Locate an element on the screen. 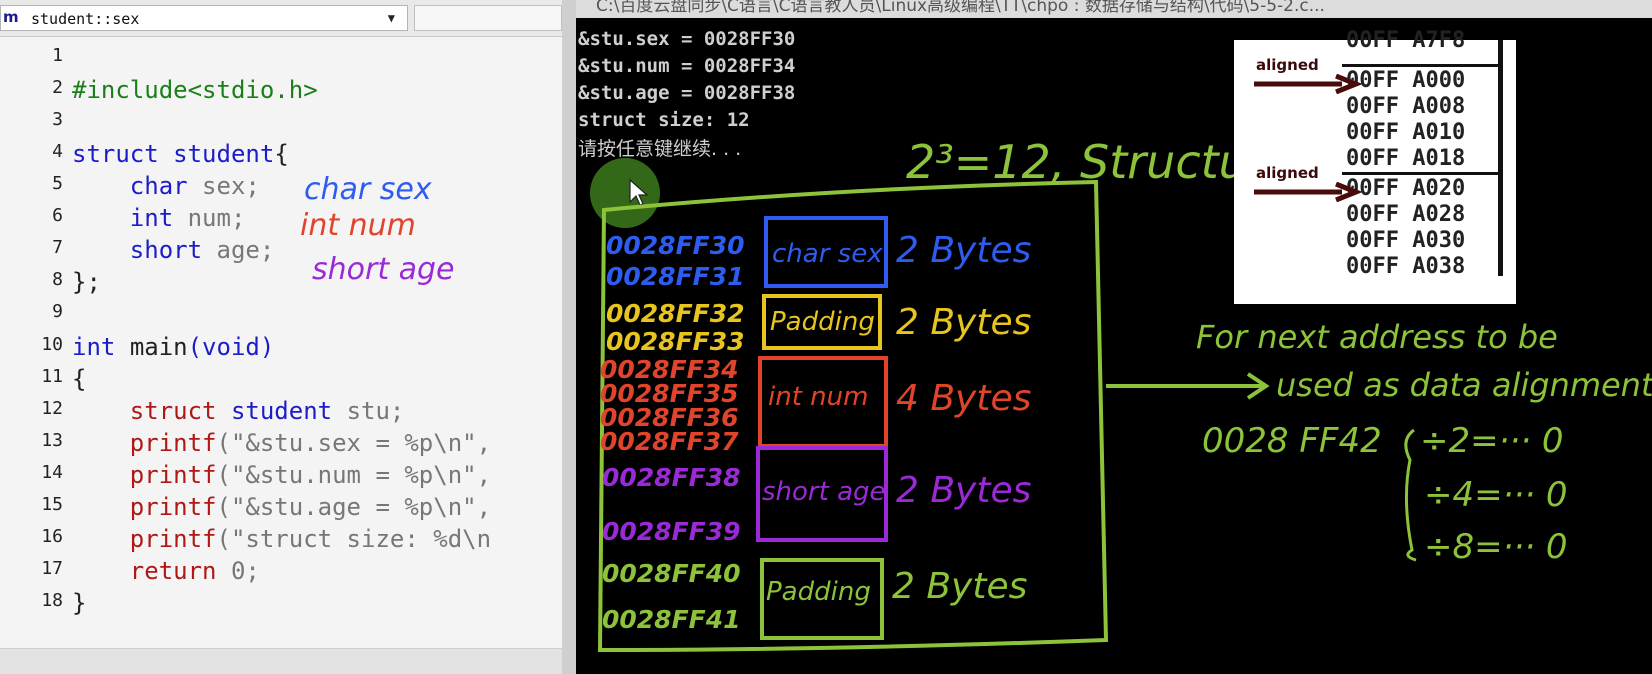 The height and width of the screenshot is (674, 1652). memory-address: 00FF A010 is located at coordinates (1406, 132).